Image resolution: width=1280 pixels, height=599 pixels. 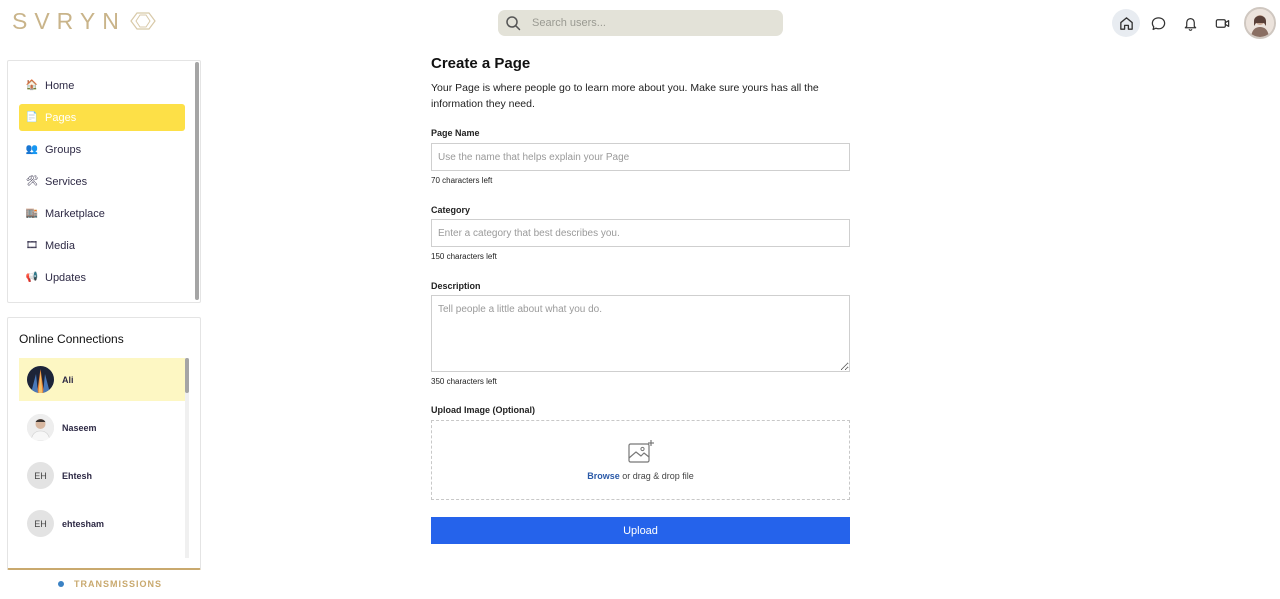 I want to click on notifications-button, so click(x=1190, y=23).